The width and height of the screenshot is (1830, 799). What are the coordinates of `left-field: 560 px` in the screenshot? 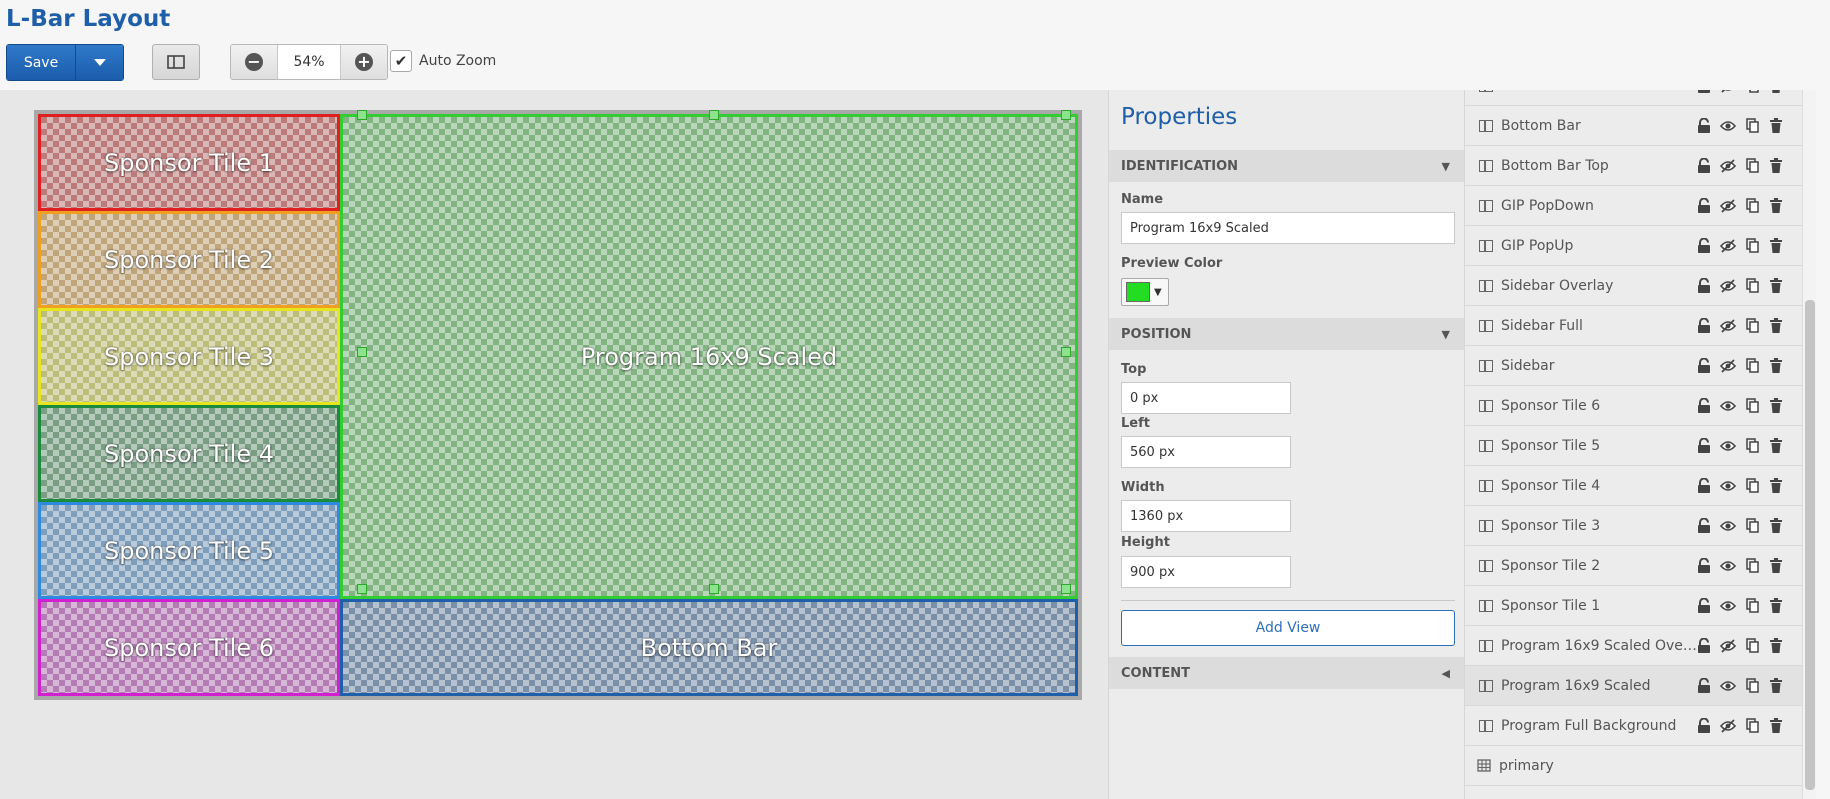 It's located at (1206, 452).